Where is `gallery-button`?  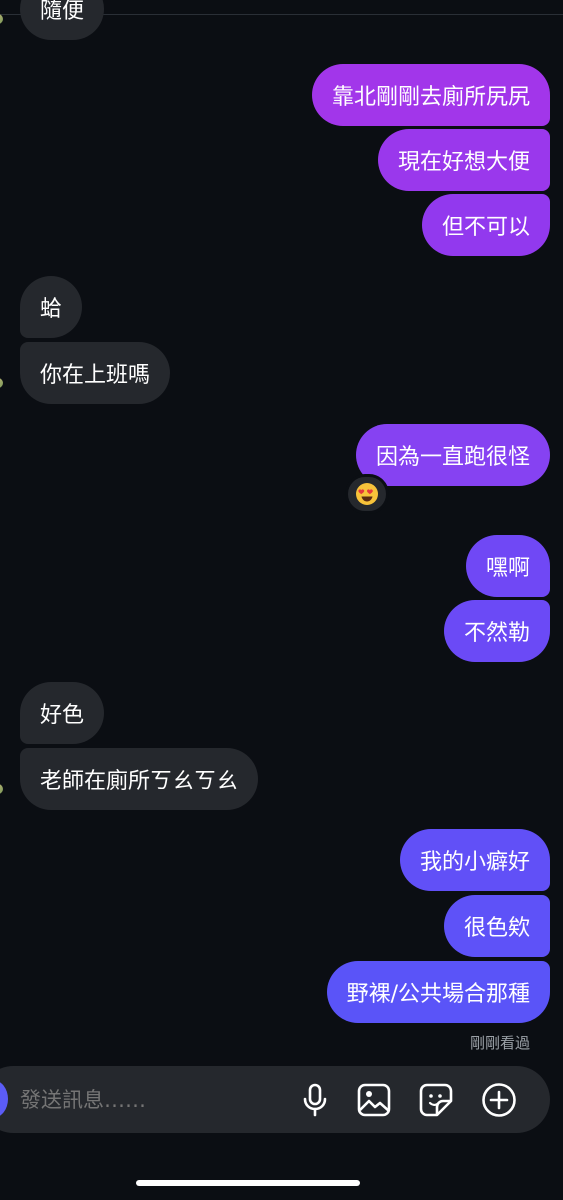
gallery-button is located at coordinates (374, 1100).